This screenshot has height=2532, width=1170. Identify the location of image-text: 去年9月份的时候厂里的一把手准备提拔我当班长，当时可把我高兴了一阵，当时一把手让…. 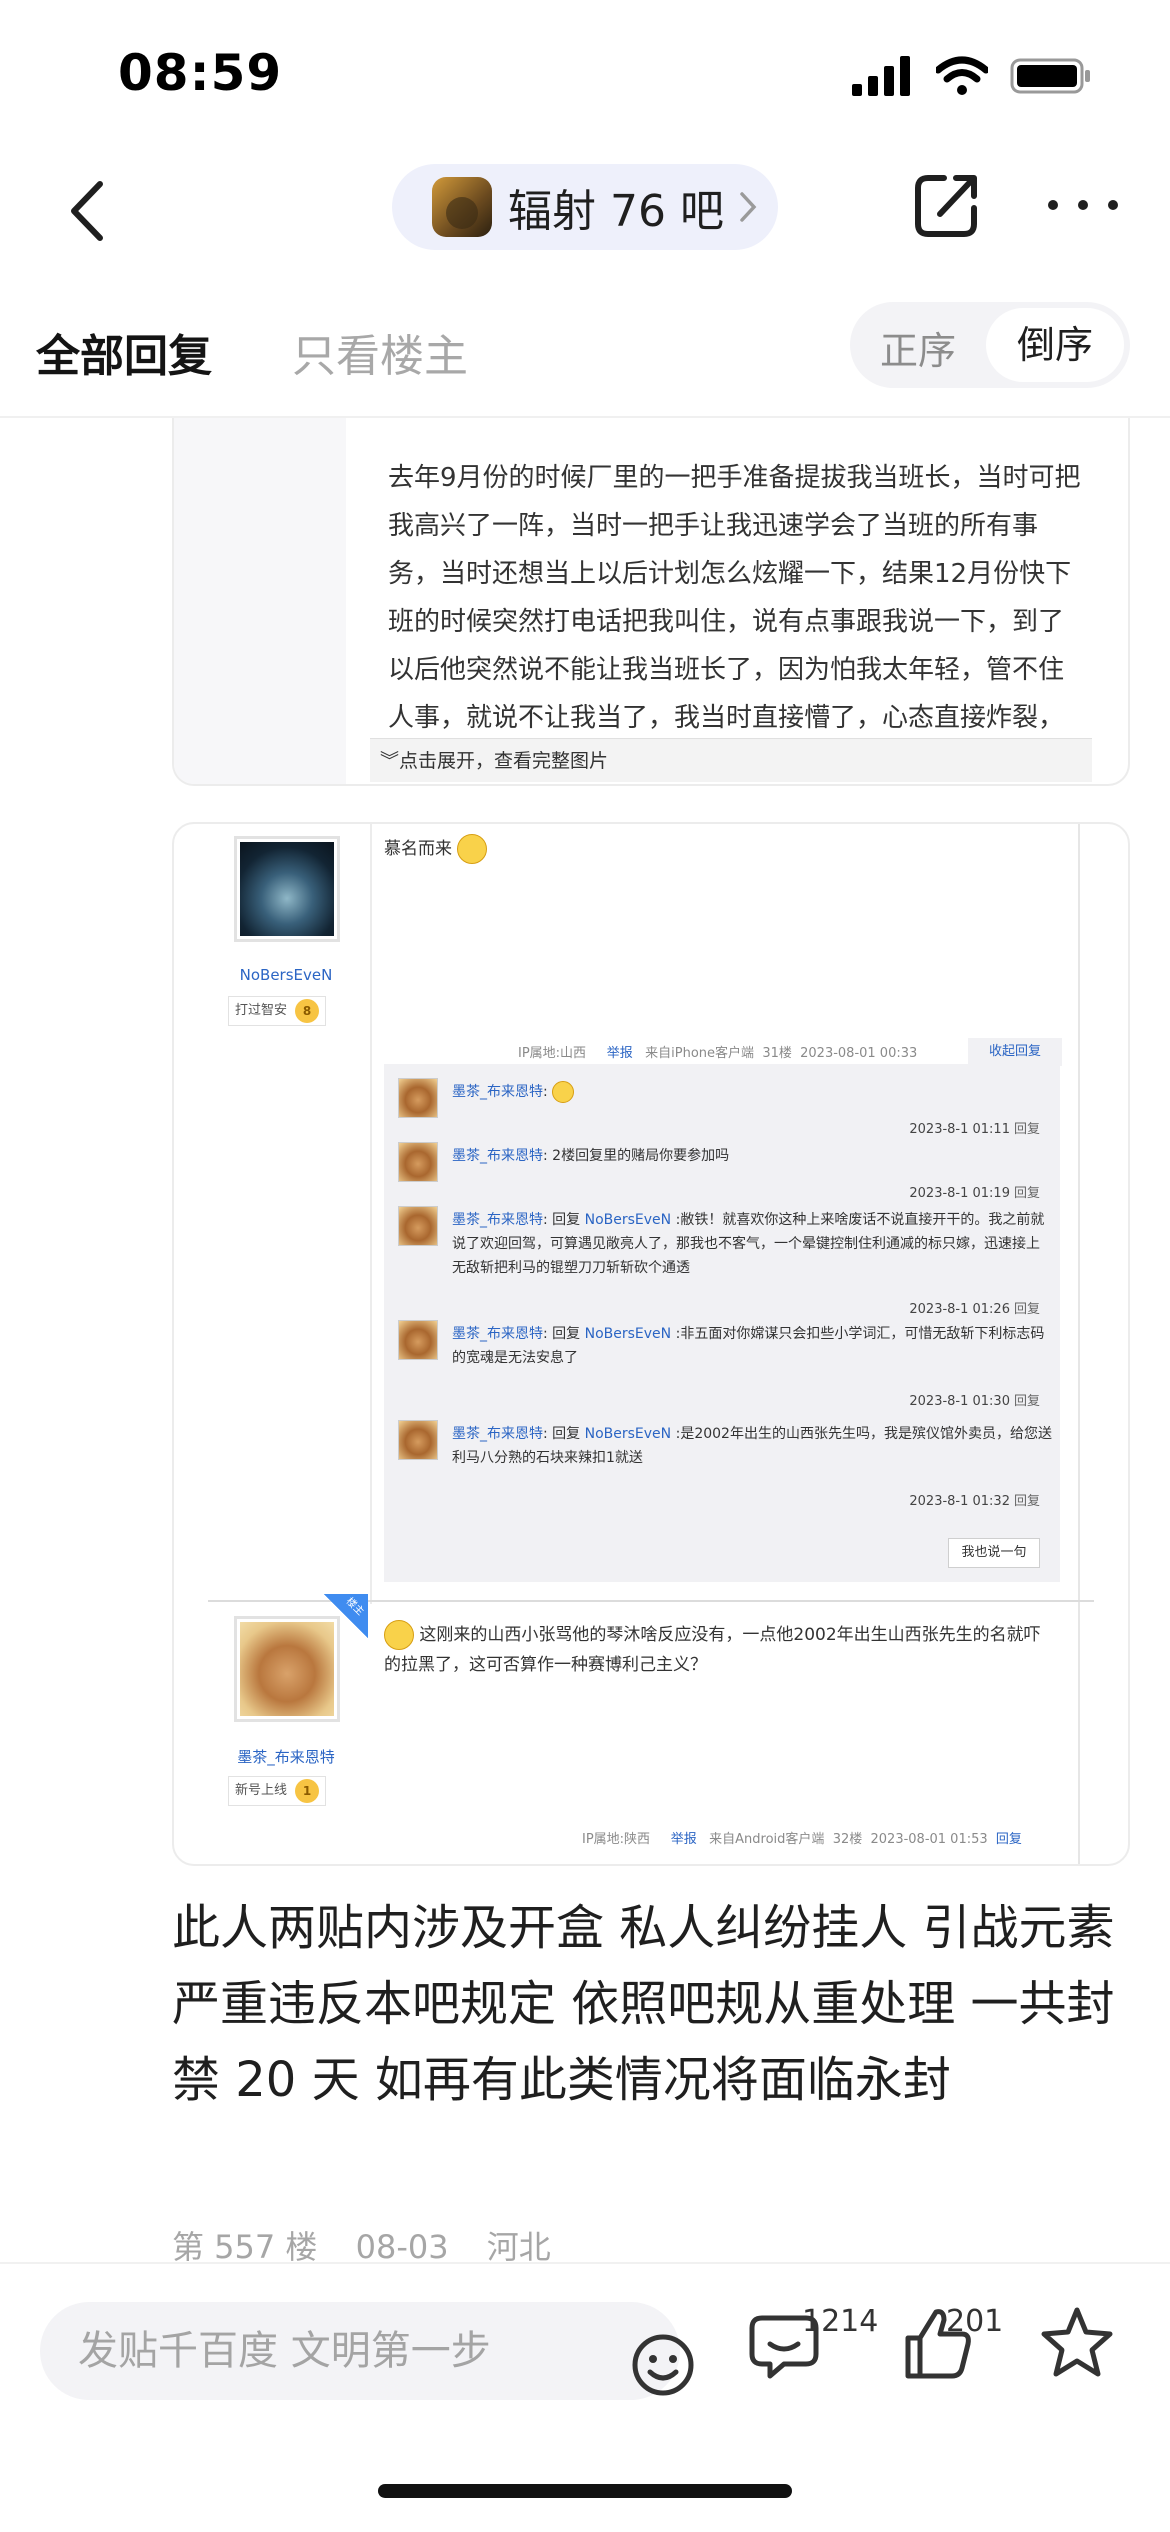
(734, 622).